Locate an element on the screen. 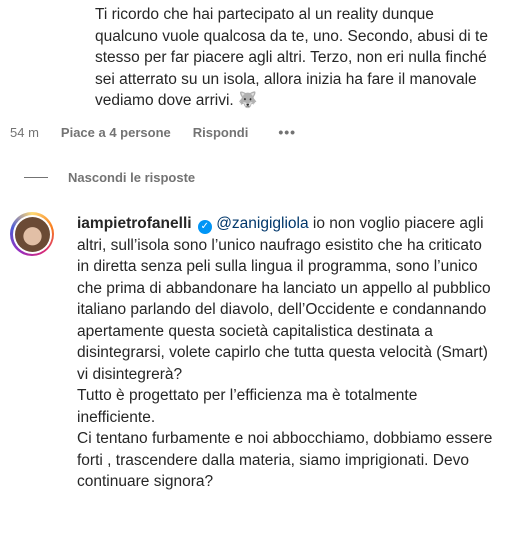 The width and height of the screenshot is (507, 543). username-link: iampietrofanelli is located at coordinates (134, 223).